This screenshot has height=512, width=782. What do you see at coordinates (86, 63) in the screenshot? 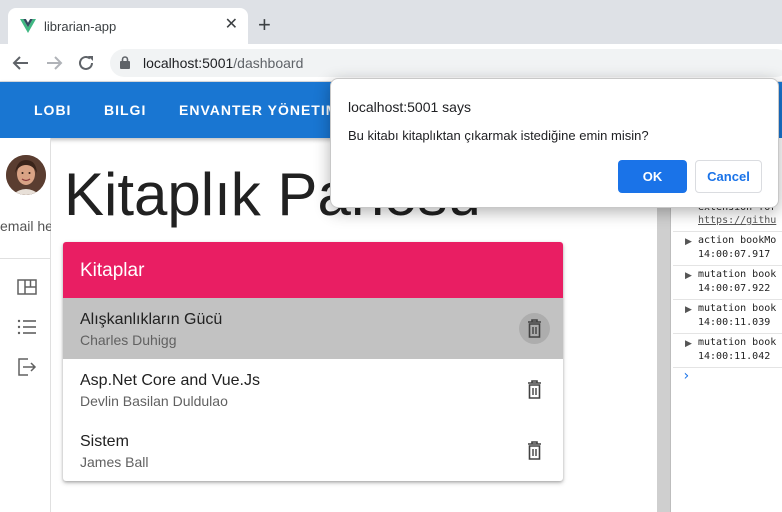
I see `reload-icon` at bounding box center [86, 63].